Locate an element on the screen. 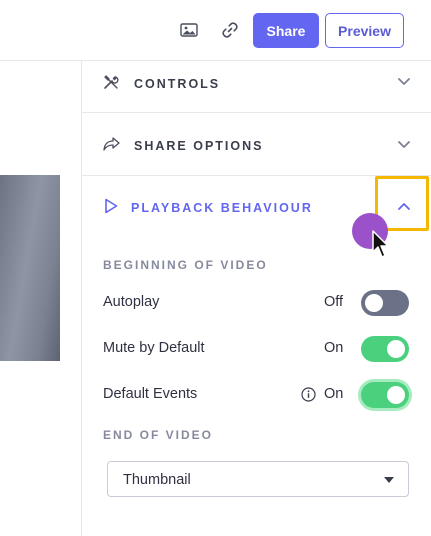 The height and width of the screenshot is (536, 431). section-playback-title: PLAYBACK BEHAVIOUR is located at coordinates (222, 208).